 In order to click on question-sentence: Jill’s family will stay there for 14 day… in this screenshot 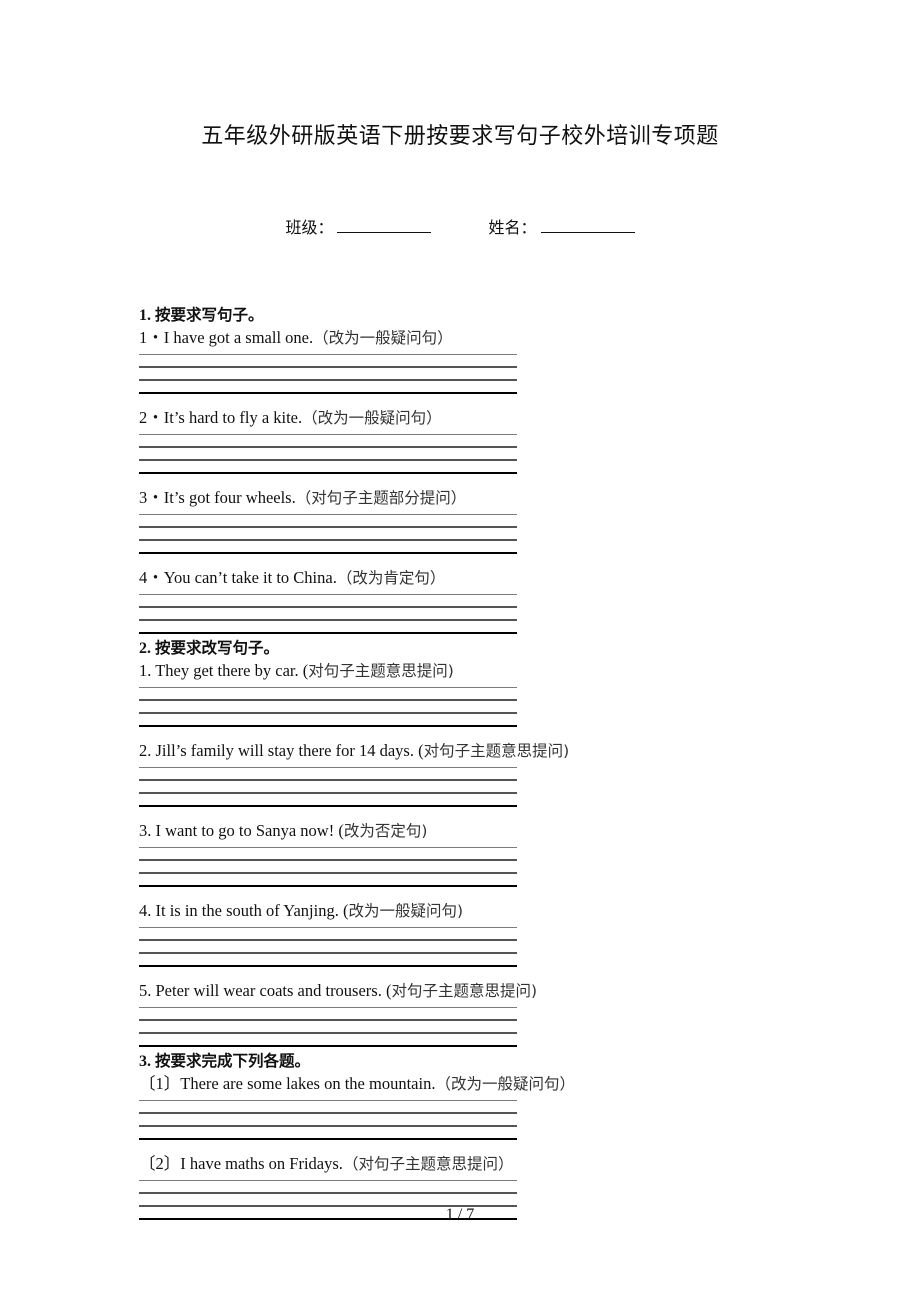, I will do `click(289, 750)`.